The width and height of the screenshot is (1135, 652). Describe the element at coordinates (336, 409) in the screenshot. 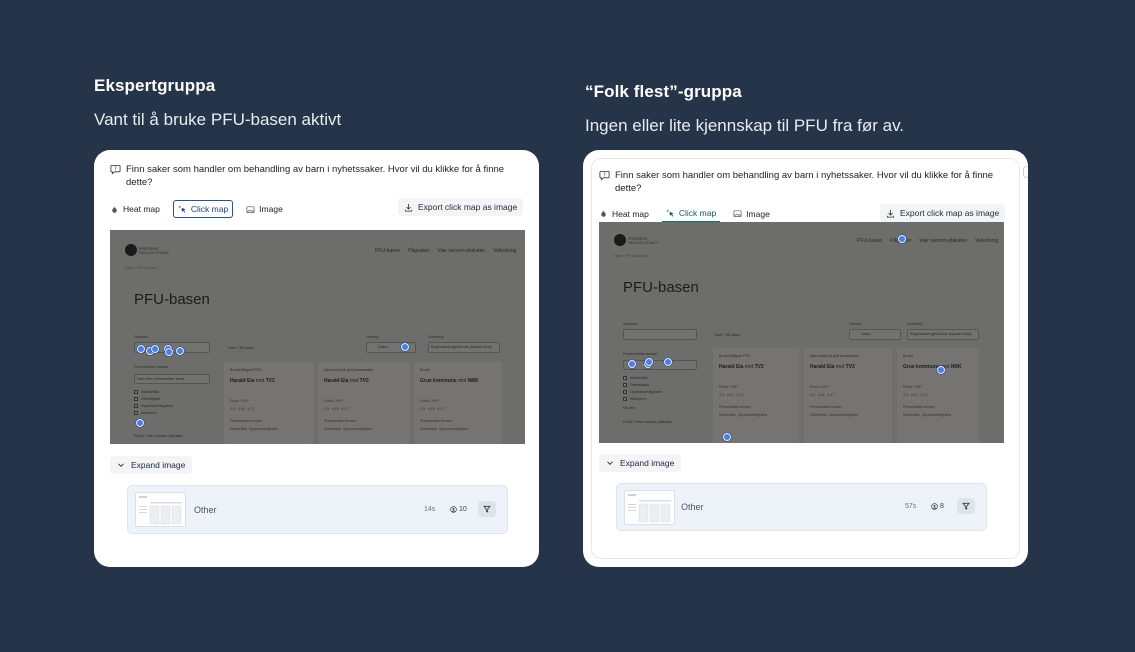

I see `case-codes: 4.3 4.14 4.17` at that location.